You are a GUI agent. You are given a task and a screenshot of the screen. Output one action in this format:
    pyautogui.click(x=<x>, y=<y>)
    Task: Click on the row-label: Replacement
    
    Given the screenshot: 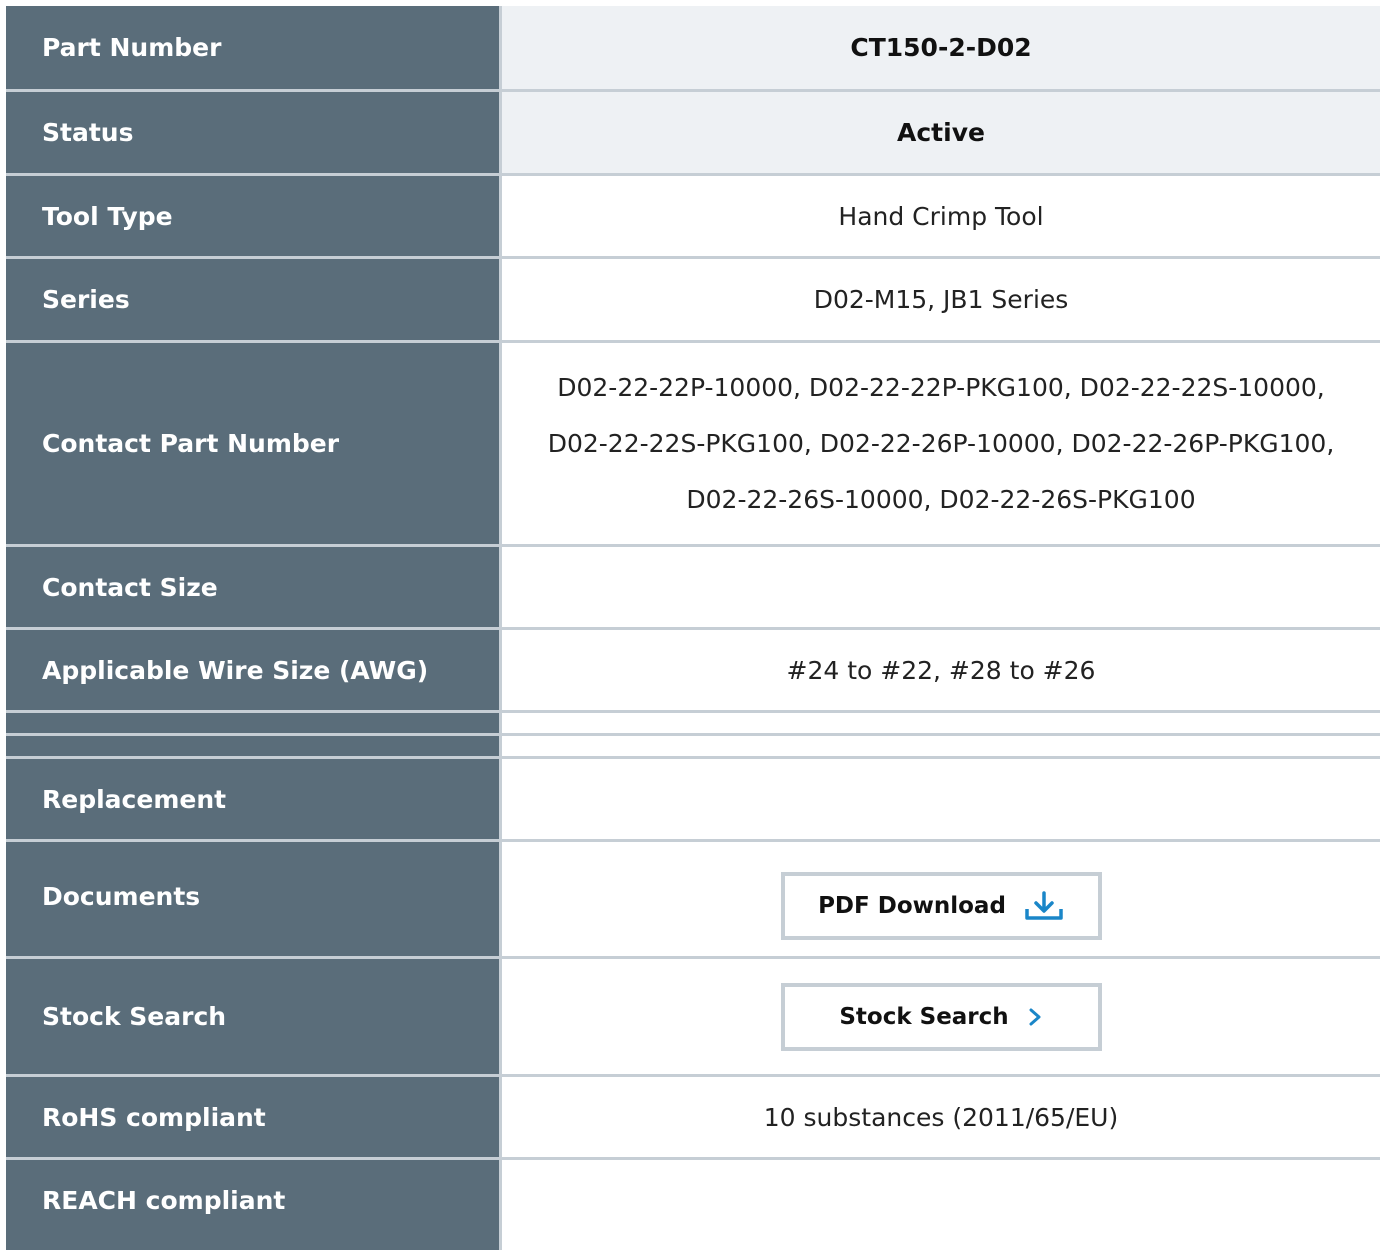 What is the action you would take?
    pyautogui.click(x=254, y=799)
    